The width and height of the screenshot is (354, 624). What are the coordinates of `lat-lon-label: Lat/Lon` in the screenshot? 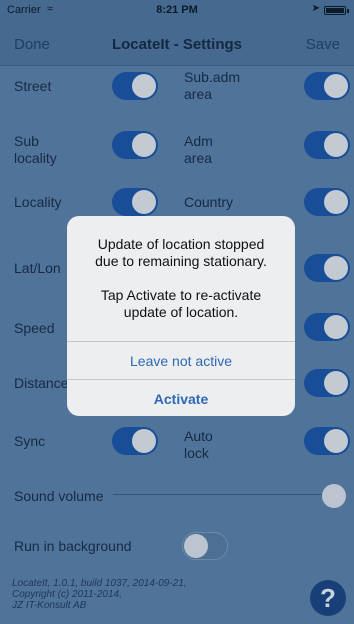 It's located at (37, 268).